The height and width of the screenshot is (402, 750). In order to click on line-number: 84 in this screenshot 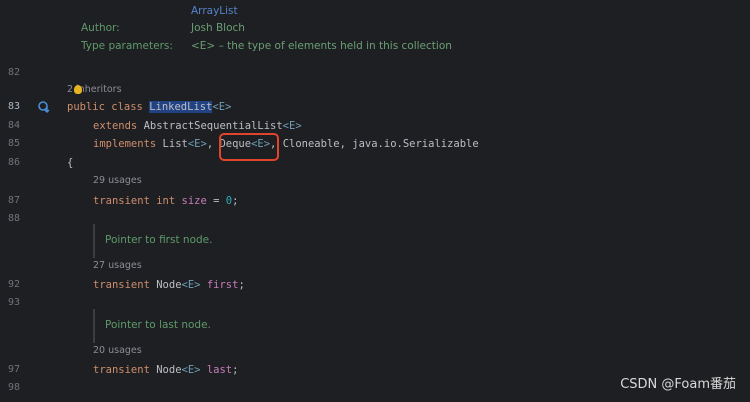, I will do `click(13, 125)`.